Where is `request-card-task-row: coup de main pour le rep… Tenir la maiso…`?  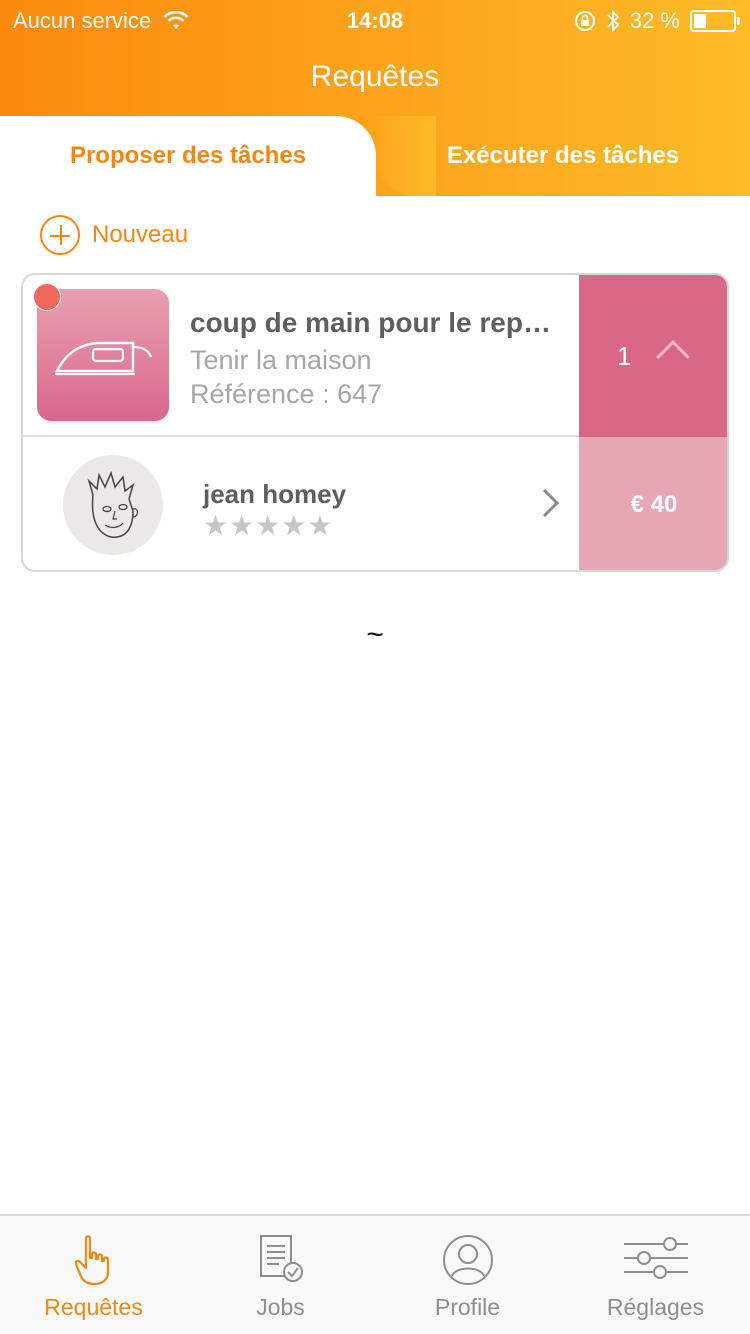
request-card-task-row: coup de main pour le rep… Tenir la maiso… is located at coordinates (375, 356).